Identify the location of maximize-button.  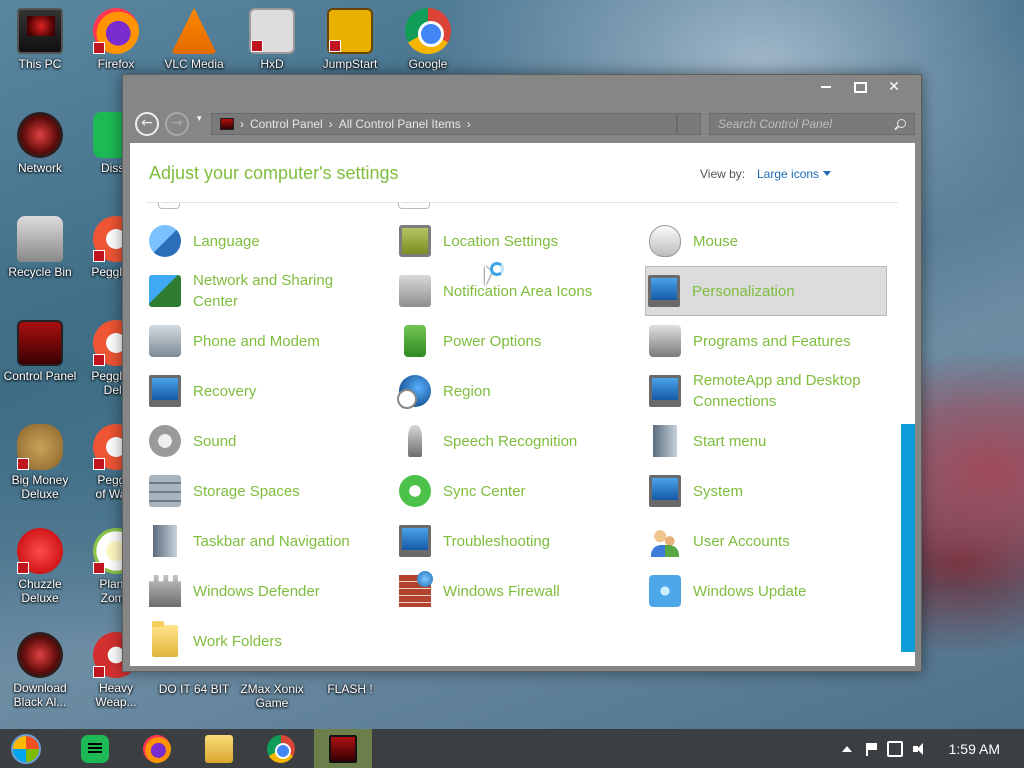
(860, 88).